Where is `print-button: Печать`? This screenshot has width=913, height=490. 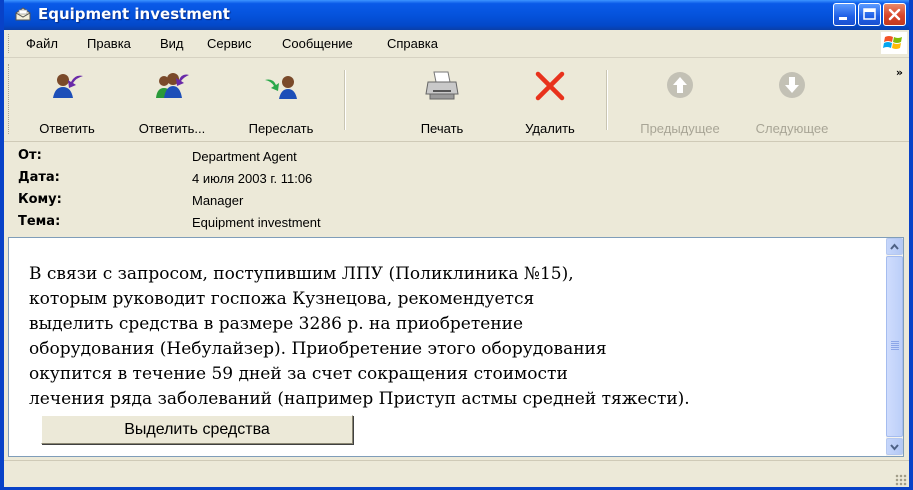
print-button: Печать is located at coordinates (442, 97).